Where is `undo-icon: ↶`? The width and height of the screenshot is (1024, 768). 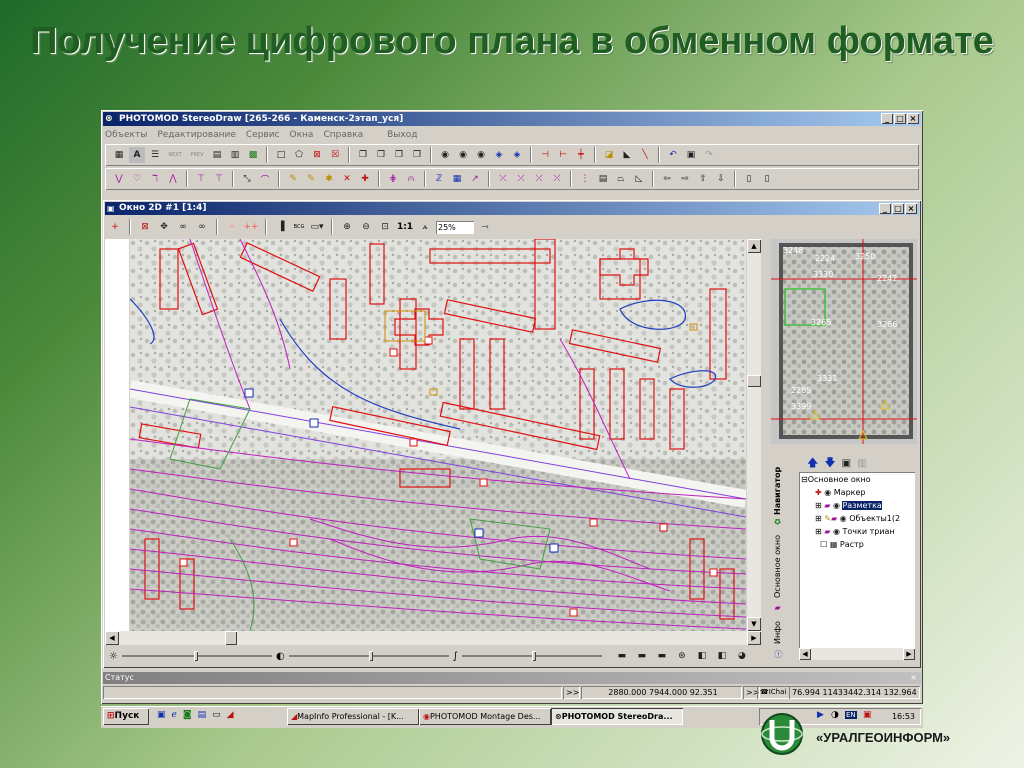
undo-icon: ↶ is located at coordinates (673, 155).